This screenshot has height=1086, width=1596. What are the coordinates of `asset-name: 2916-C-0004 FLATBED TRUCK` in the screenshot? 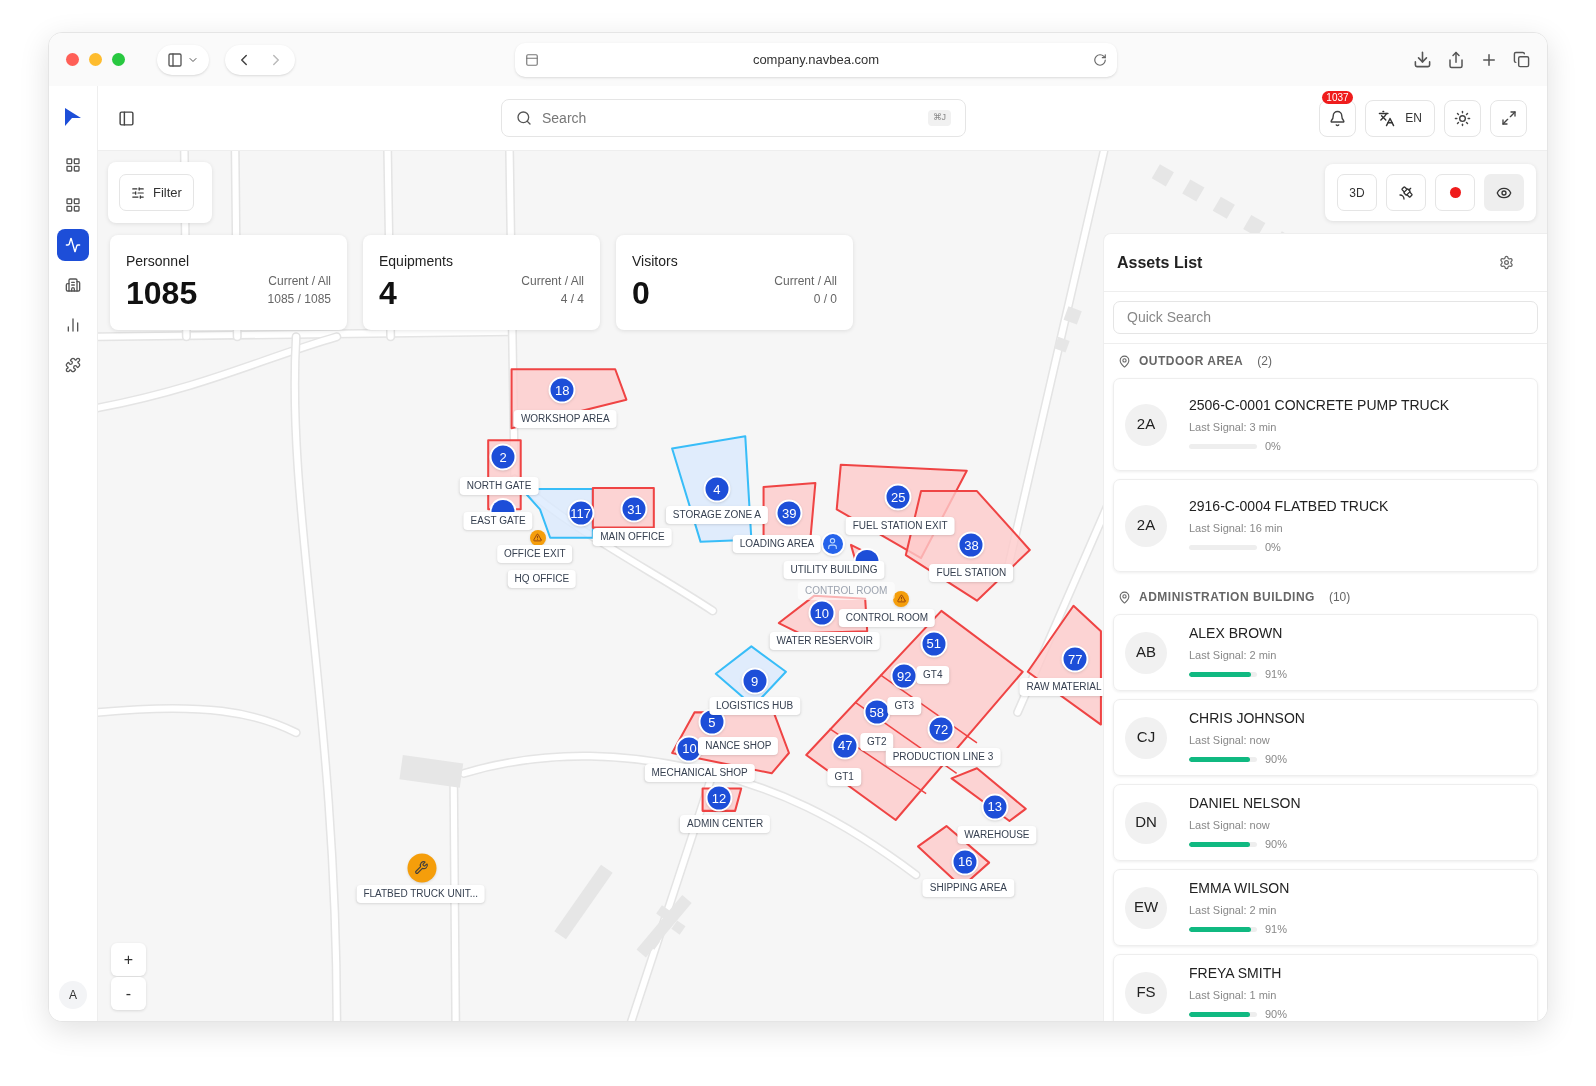 It's located at (1289, 506).